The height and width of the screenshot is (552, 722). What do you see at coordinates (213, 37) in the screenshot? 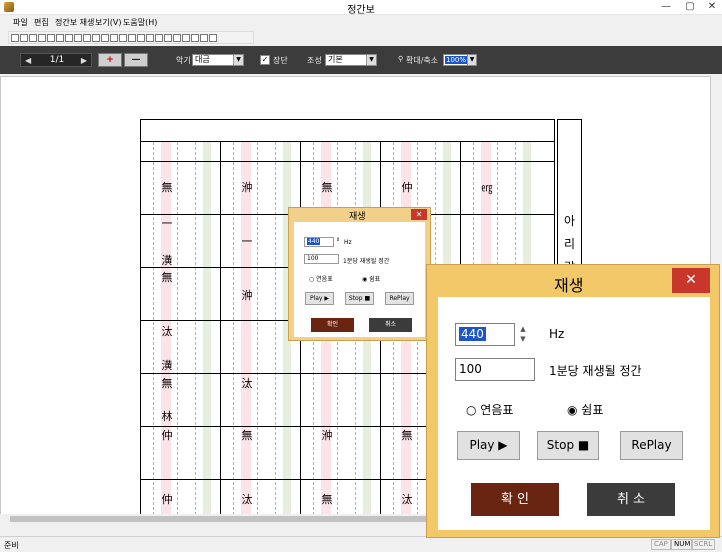
I see `help-icon` at bounding box center [213, 37].